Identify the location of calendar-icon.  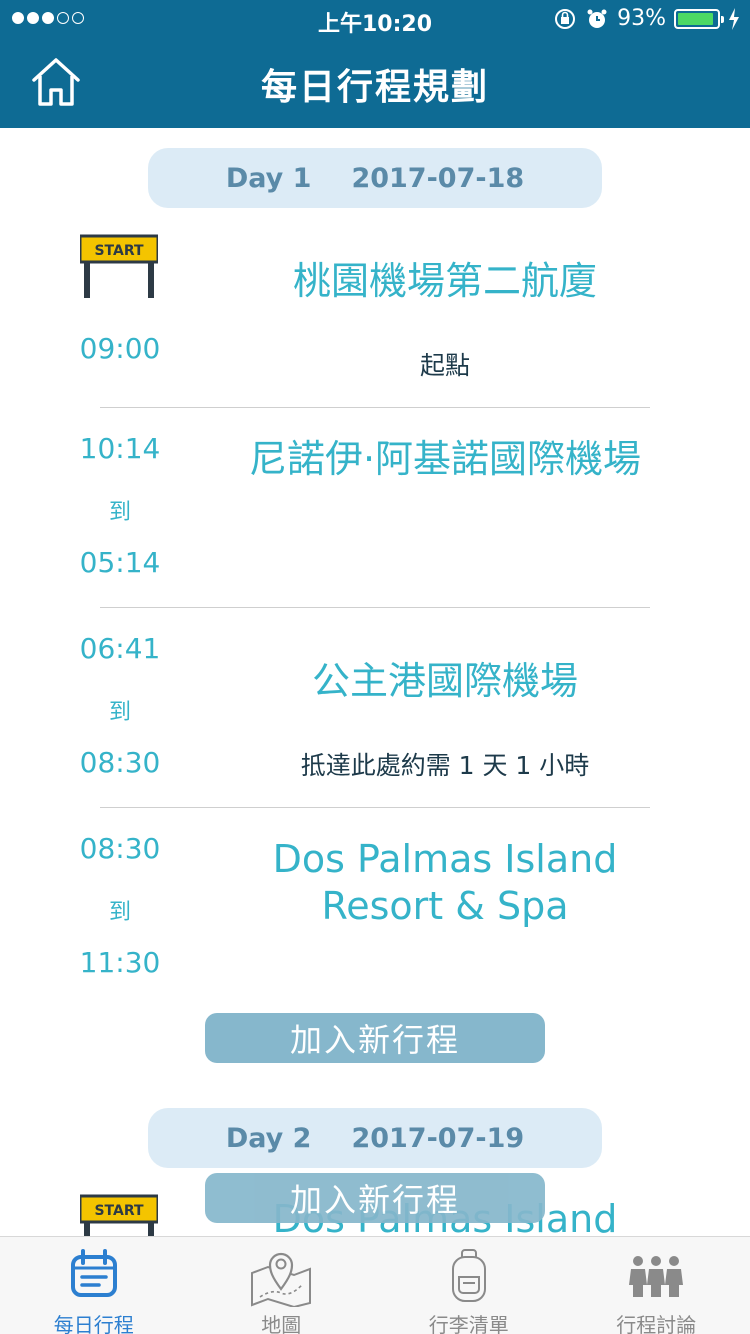
(93, 1273).